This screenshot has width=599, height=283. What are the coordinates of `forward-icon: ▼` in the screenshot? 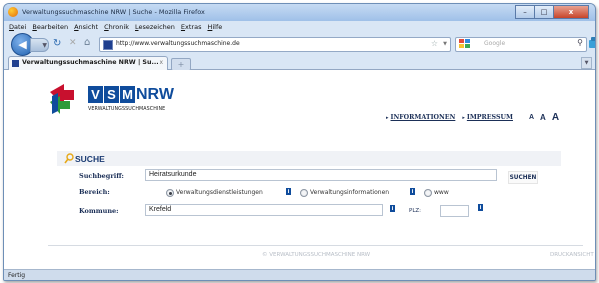 It's located at (44, 45).